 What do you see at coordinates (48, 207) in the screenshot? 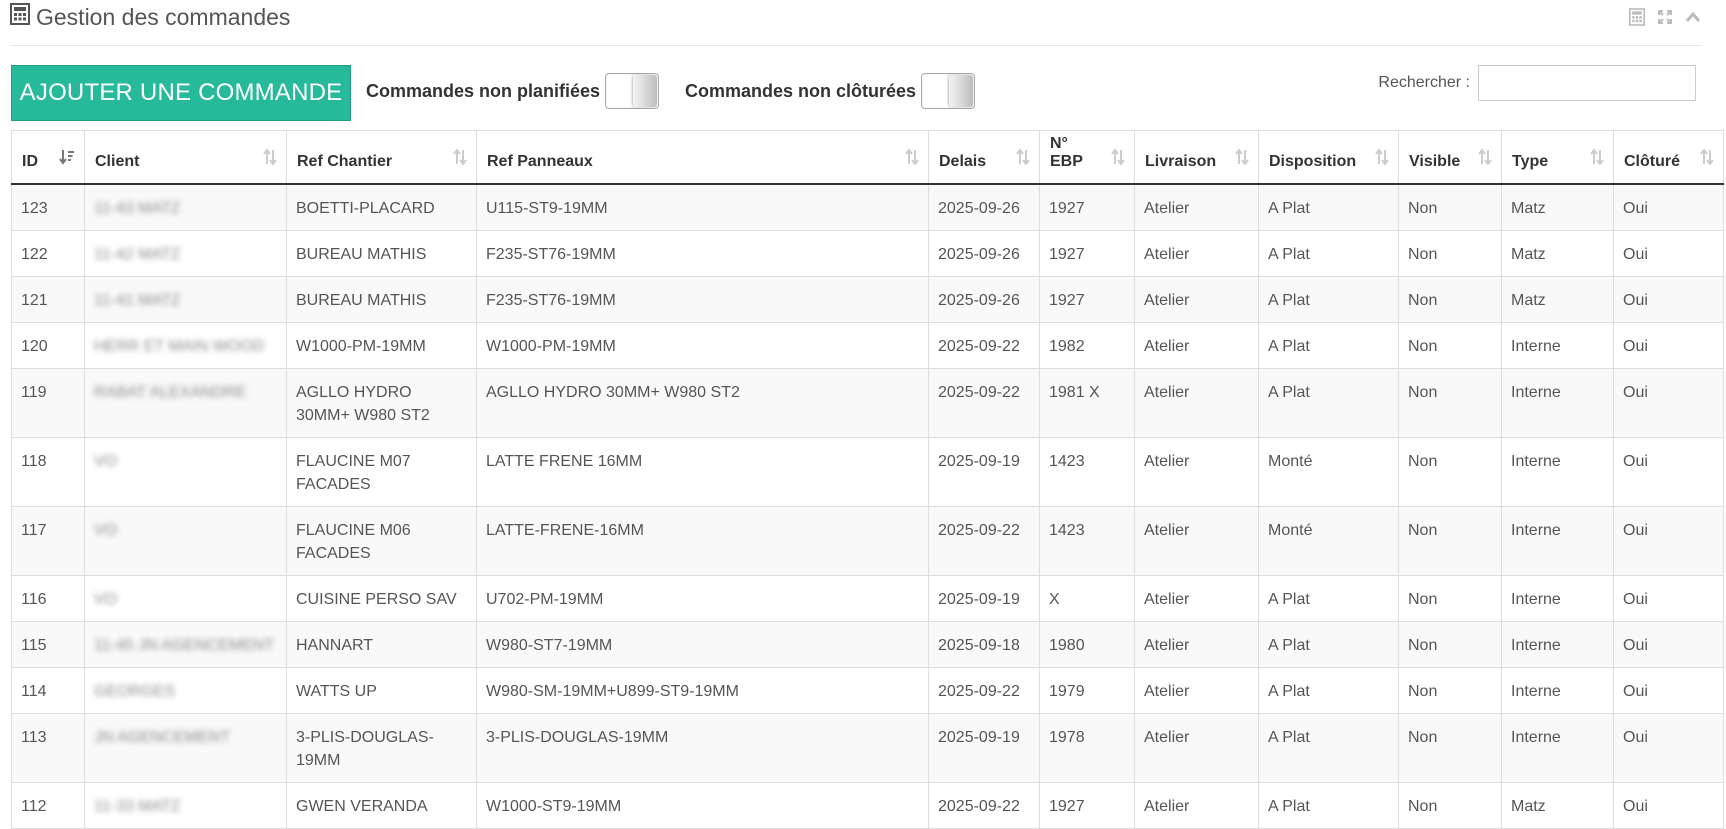
I see `cell-id: 123` at bounding box center [48, 207].